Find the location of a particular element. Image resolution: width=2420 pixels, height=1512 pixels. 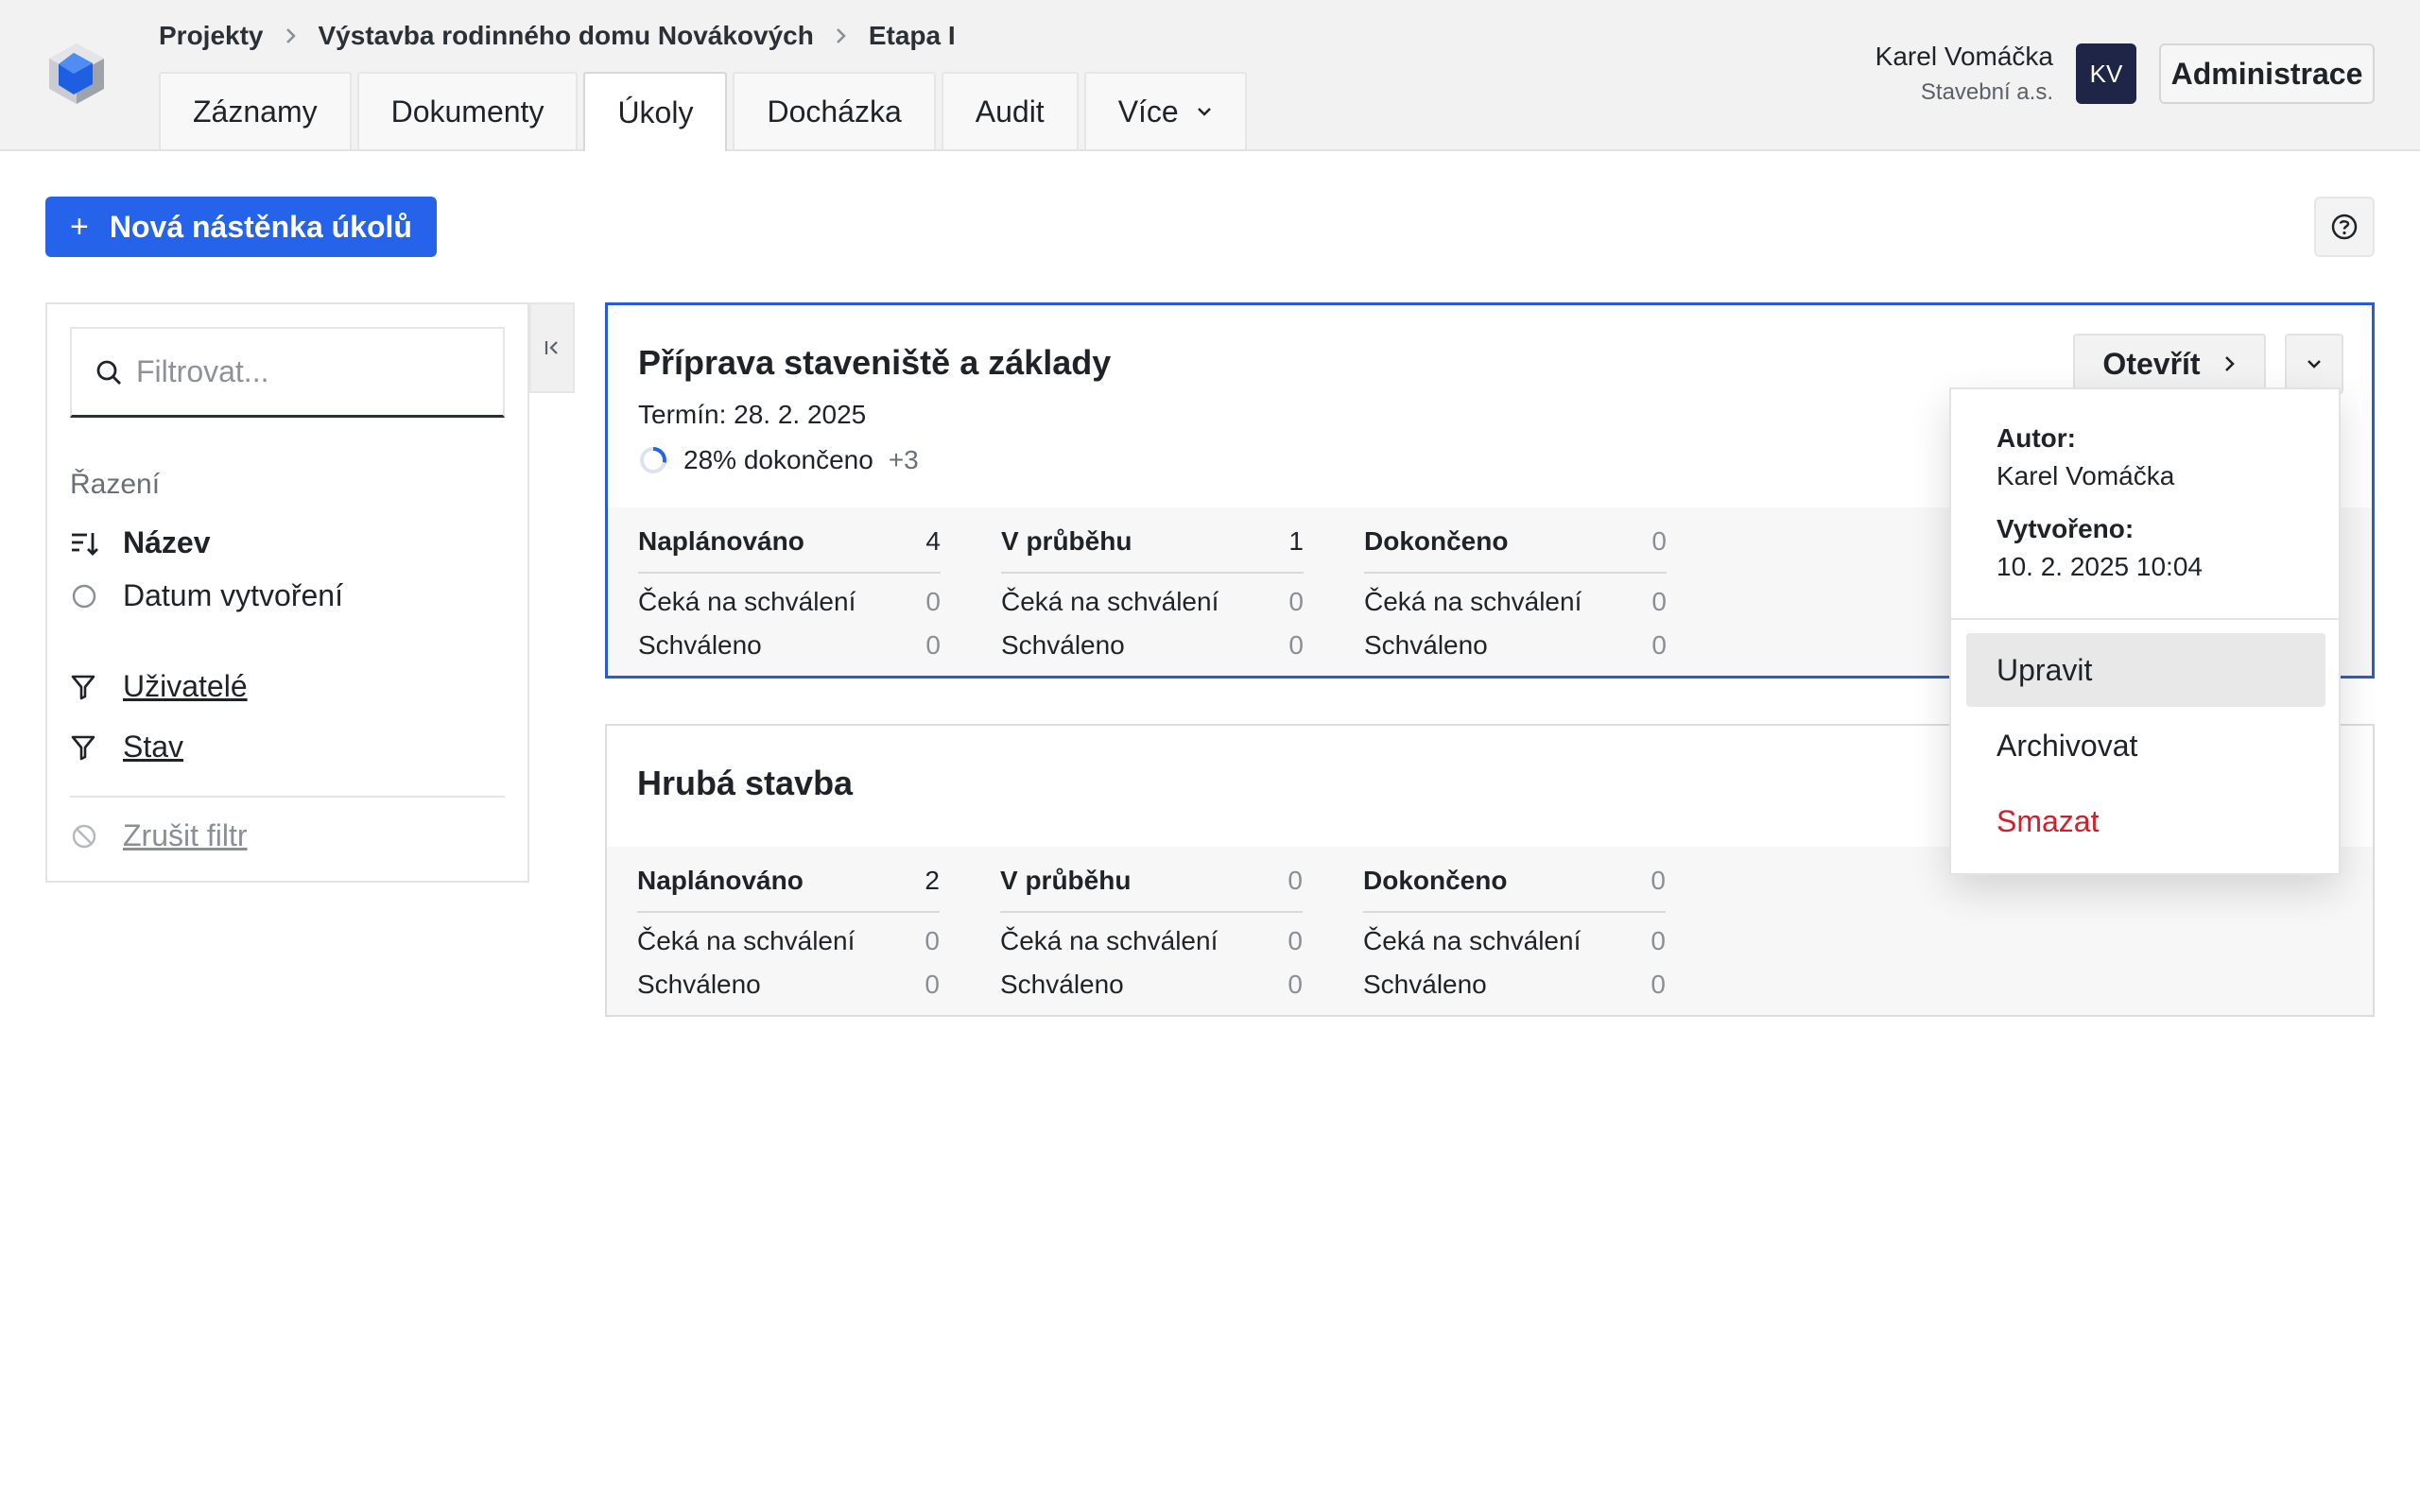

filter-input is located at coordinates (315, 371).